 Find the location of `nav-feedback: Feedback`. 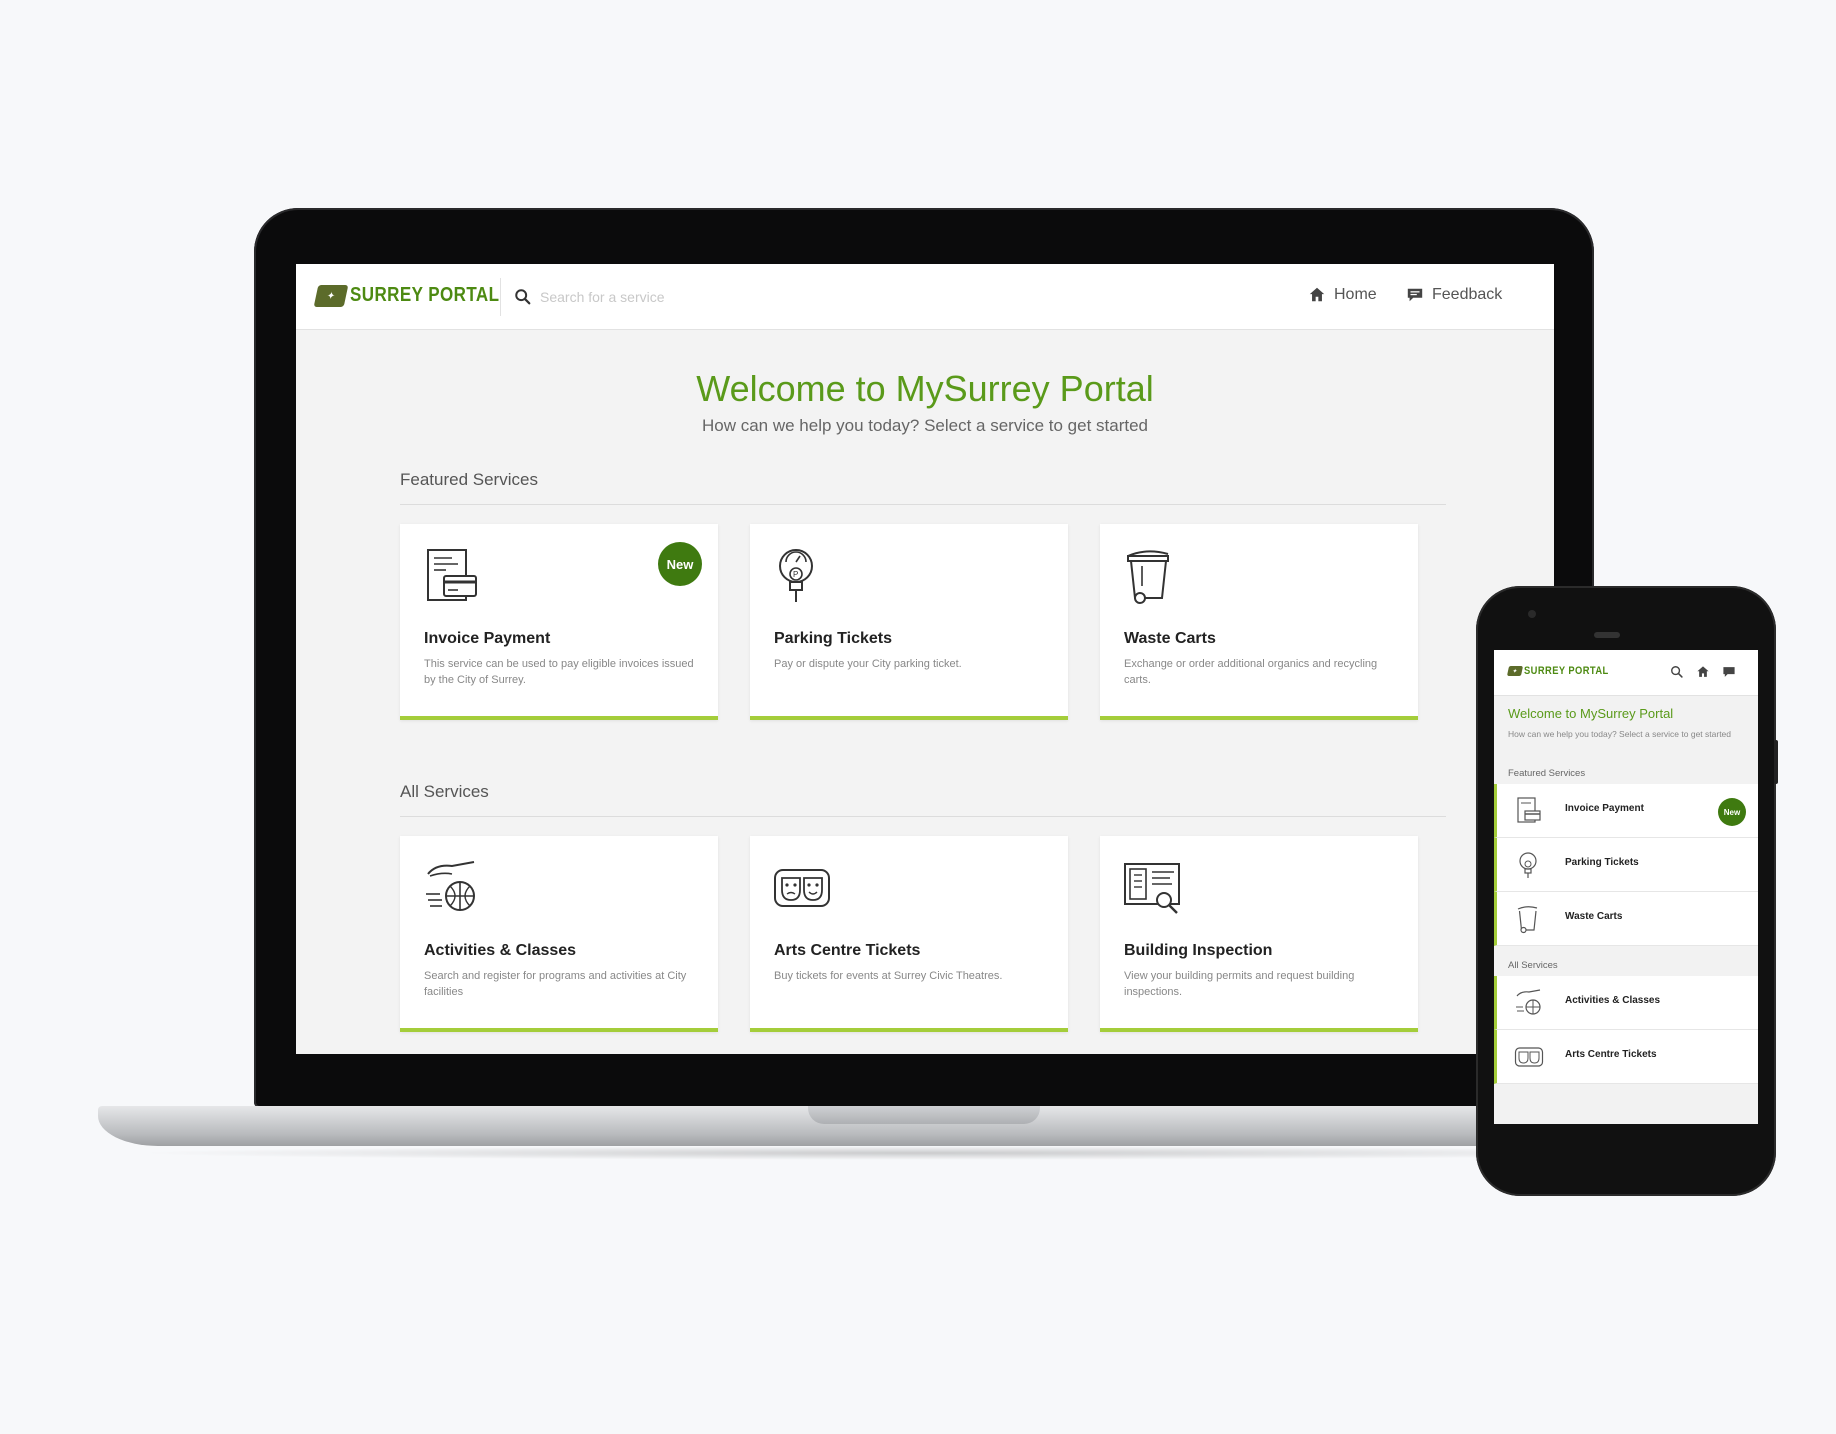

nav-feedback: Feedback is located at coordinates (1454, 295).